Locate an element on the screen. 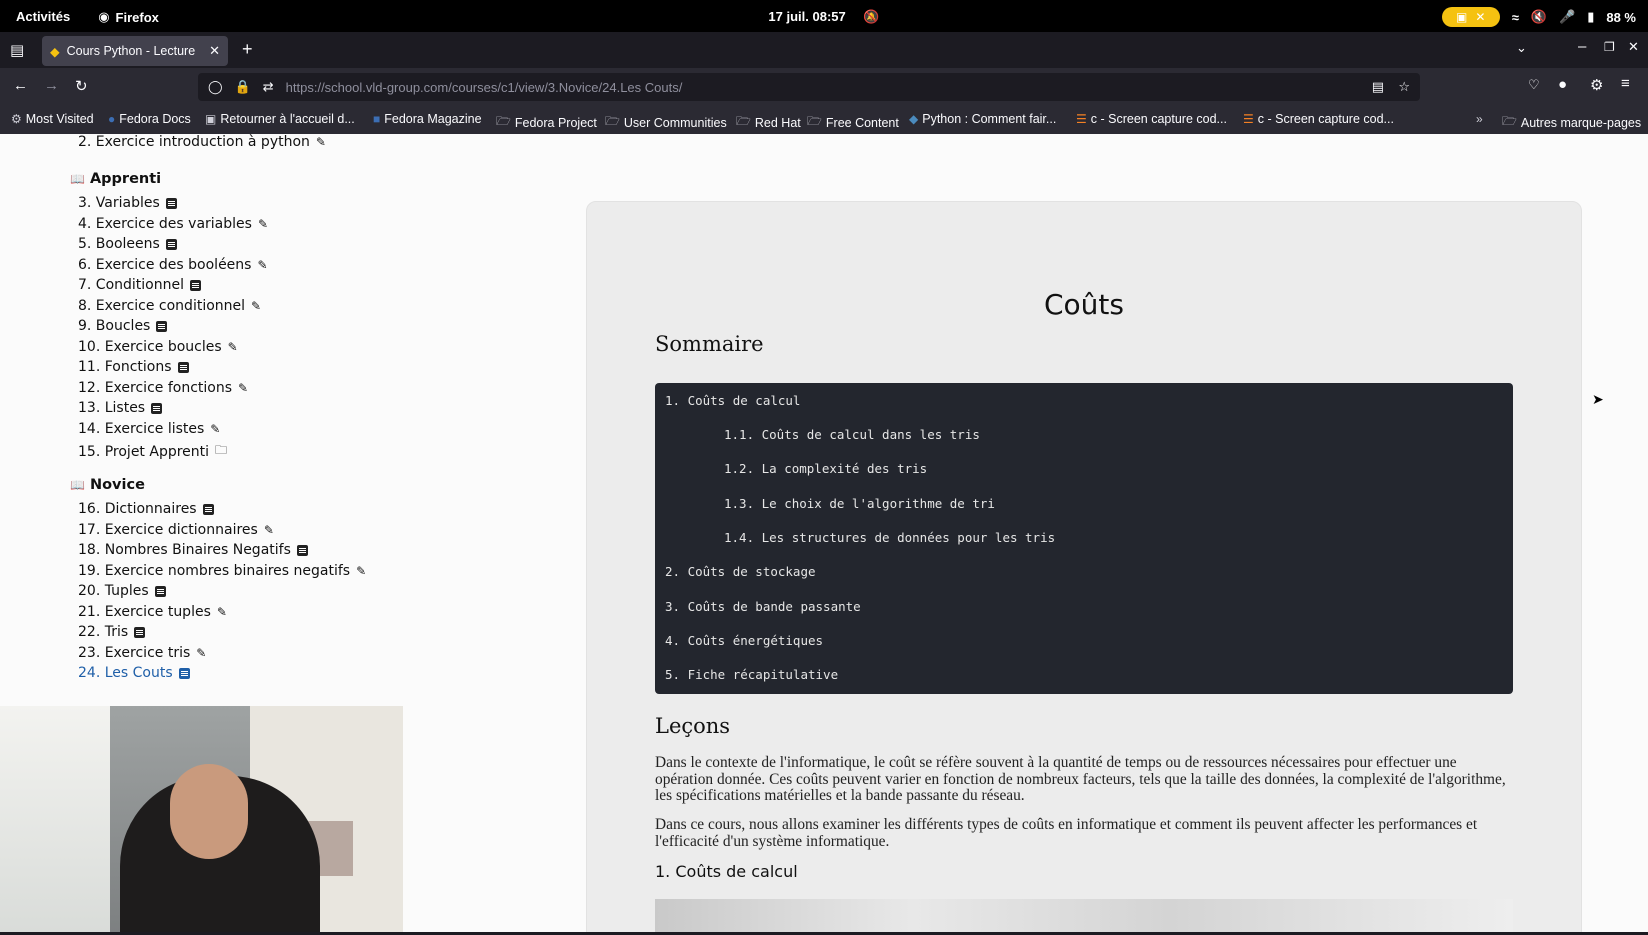 The image size is (1648, 935). toc-item: 1. Coûts de calcul is located at coordinates (732, 400).